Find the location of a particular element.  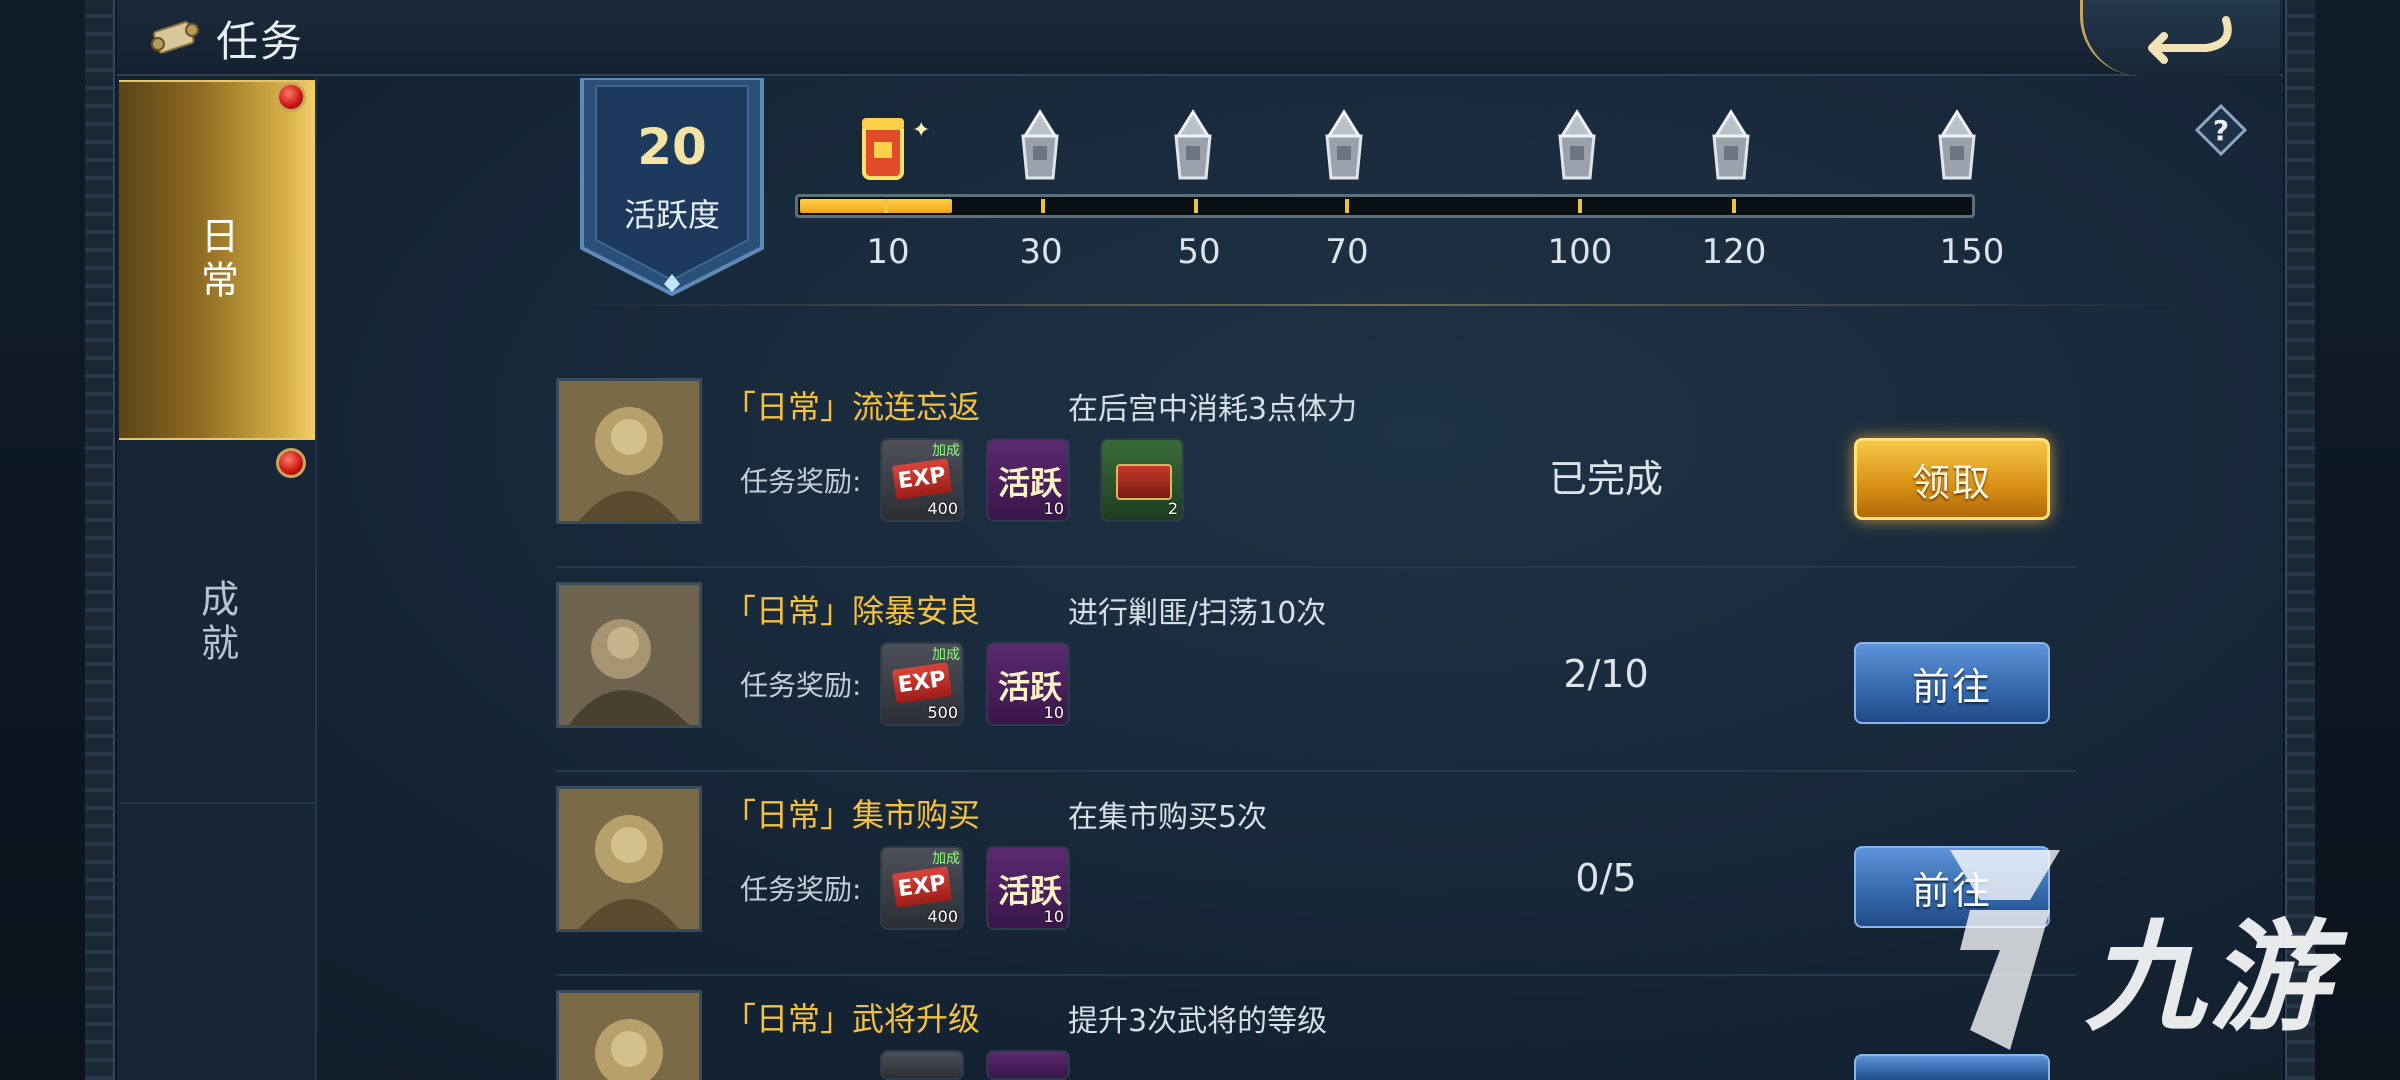

header-title-group: 任务 is located at coordinates (226, 38).